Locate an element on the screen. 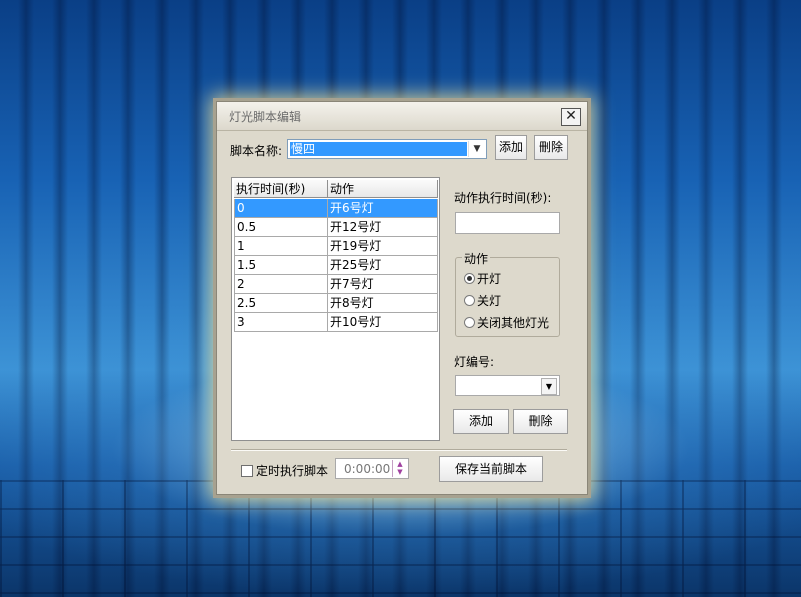 The height and width of the screenshot is (597, 801). action-time-input is located at coordinates (507, 223).